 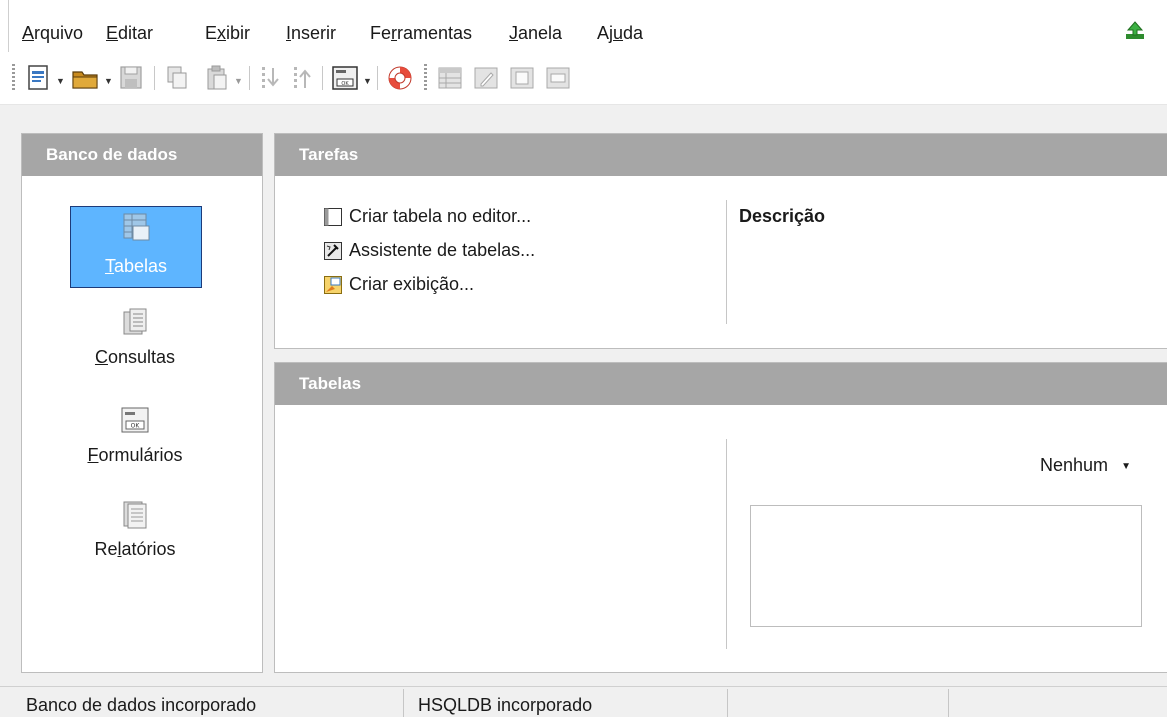 What do you see at coordinates (505, 705) in the screenshot?
I see `status-engine: HSQLDB incorporado` at bounding box center [505, 705].